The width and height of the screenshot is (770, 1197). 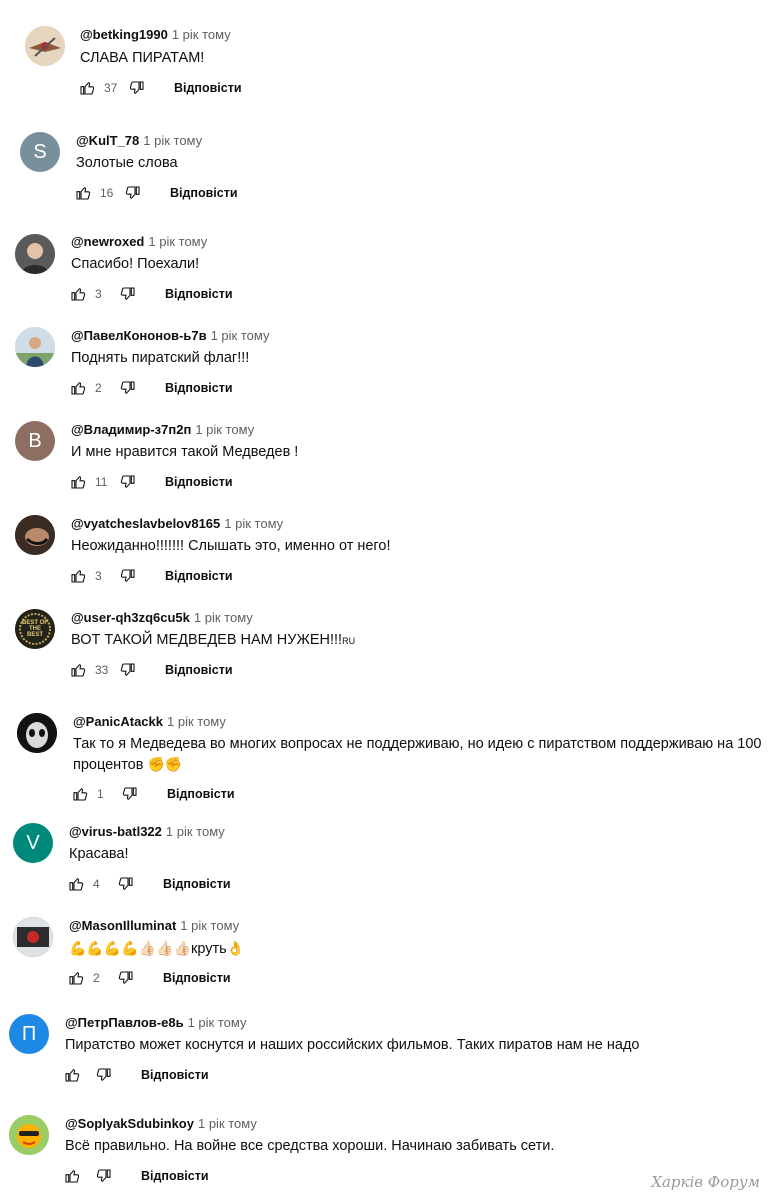 What do you see at coordinates (127, 163) in the screenshot?
I see `comment-text: Золотые слова` at bounding box center [127, 163].